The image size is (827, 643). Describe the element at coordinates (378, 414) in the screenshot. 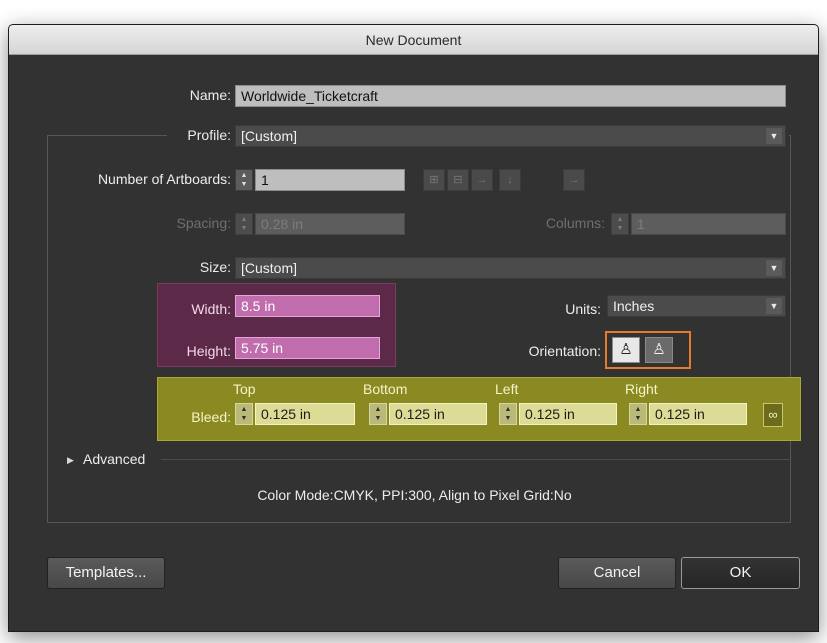

I see `bleed-bottom-stepper: ▲ ▼` at that location.